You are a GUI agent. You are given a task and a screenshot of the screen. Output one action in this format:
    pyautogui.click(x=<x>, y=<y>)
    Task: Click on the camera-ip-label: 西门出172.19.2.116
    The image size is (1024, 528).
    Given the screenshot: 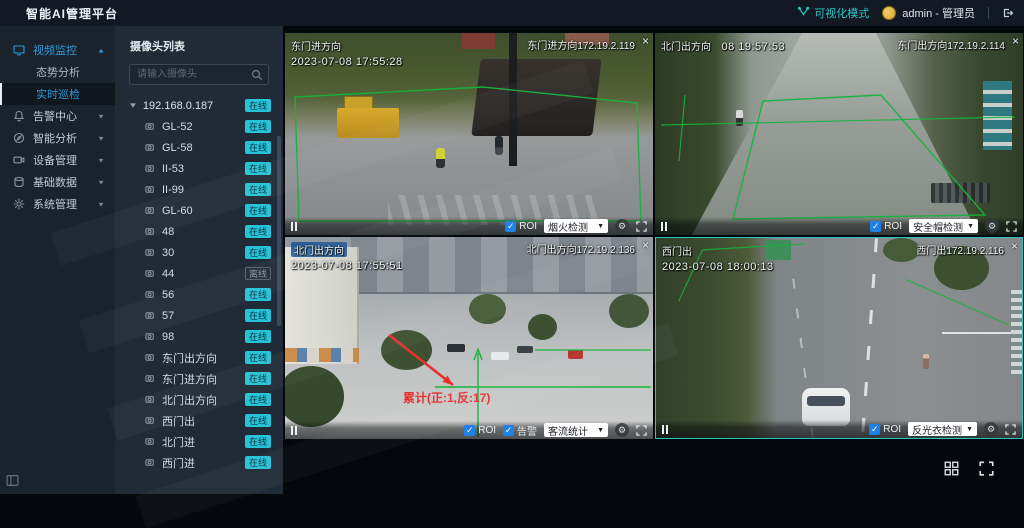 What is the action you would take?
    pyautogui.click(x=960, y=251)
    